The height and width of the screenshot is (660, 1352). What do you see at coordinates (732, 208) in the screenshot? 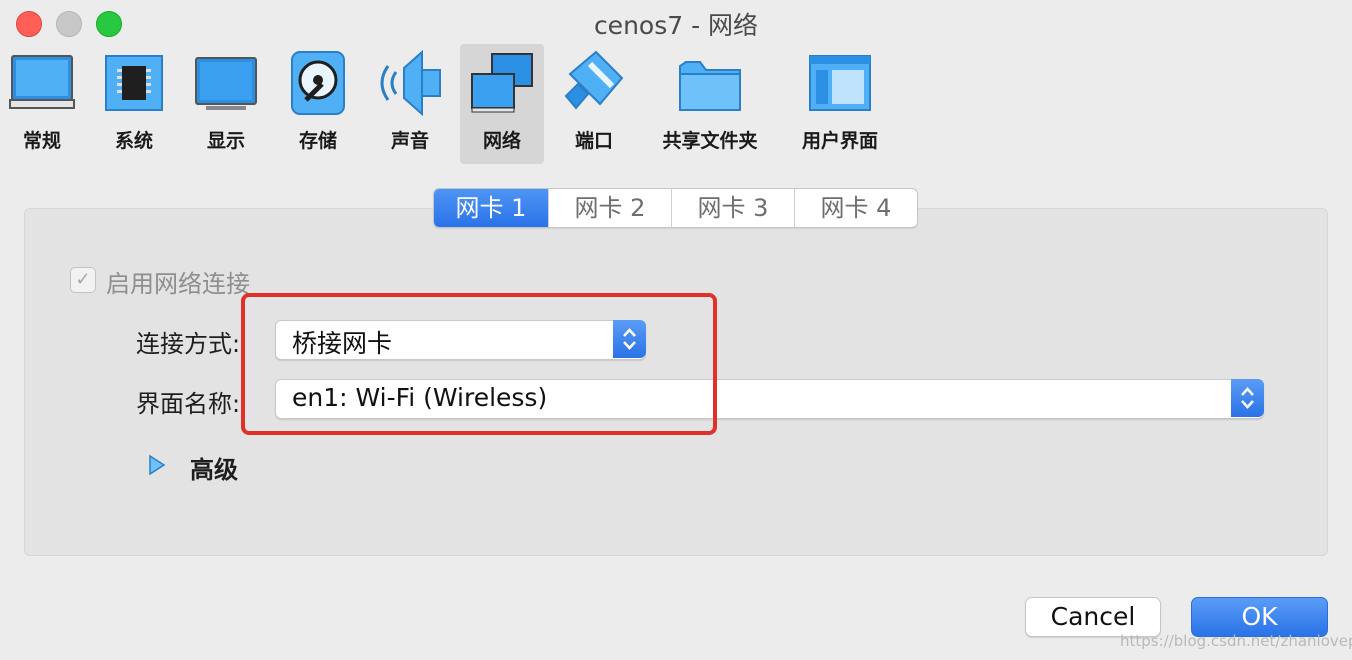
I see `tab-adapter-3: 网卡 3` at bounding box center [732, 208].